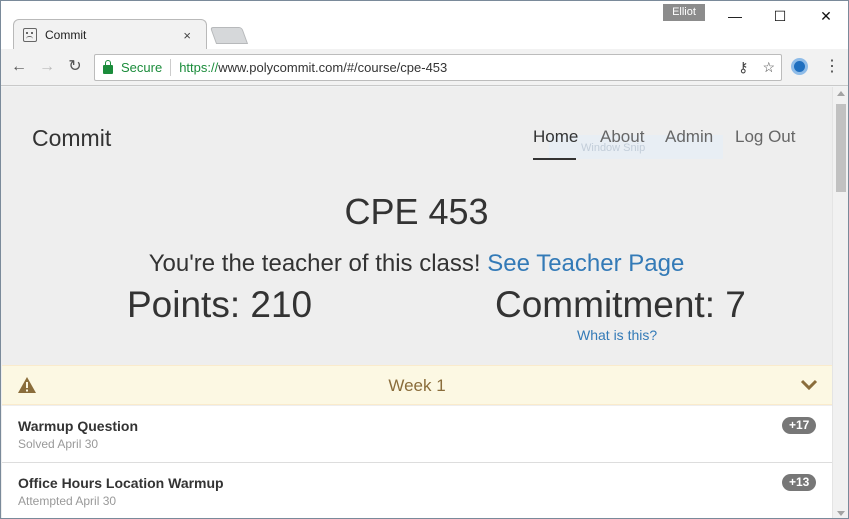  What do you see at coordinates (171, 67) in the screenshot?
I see `omnibox-divider` at bounding box center [171, 67].